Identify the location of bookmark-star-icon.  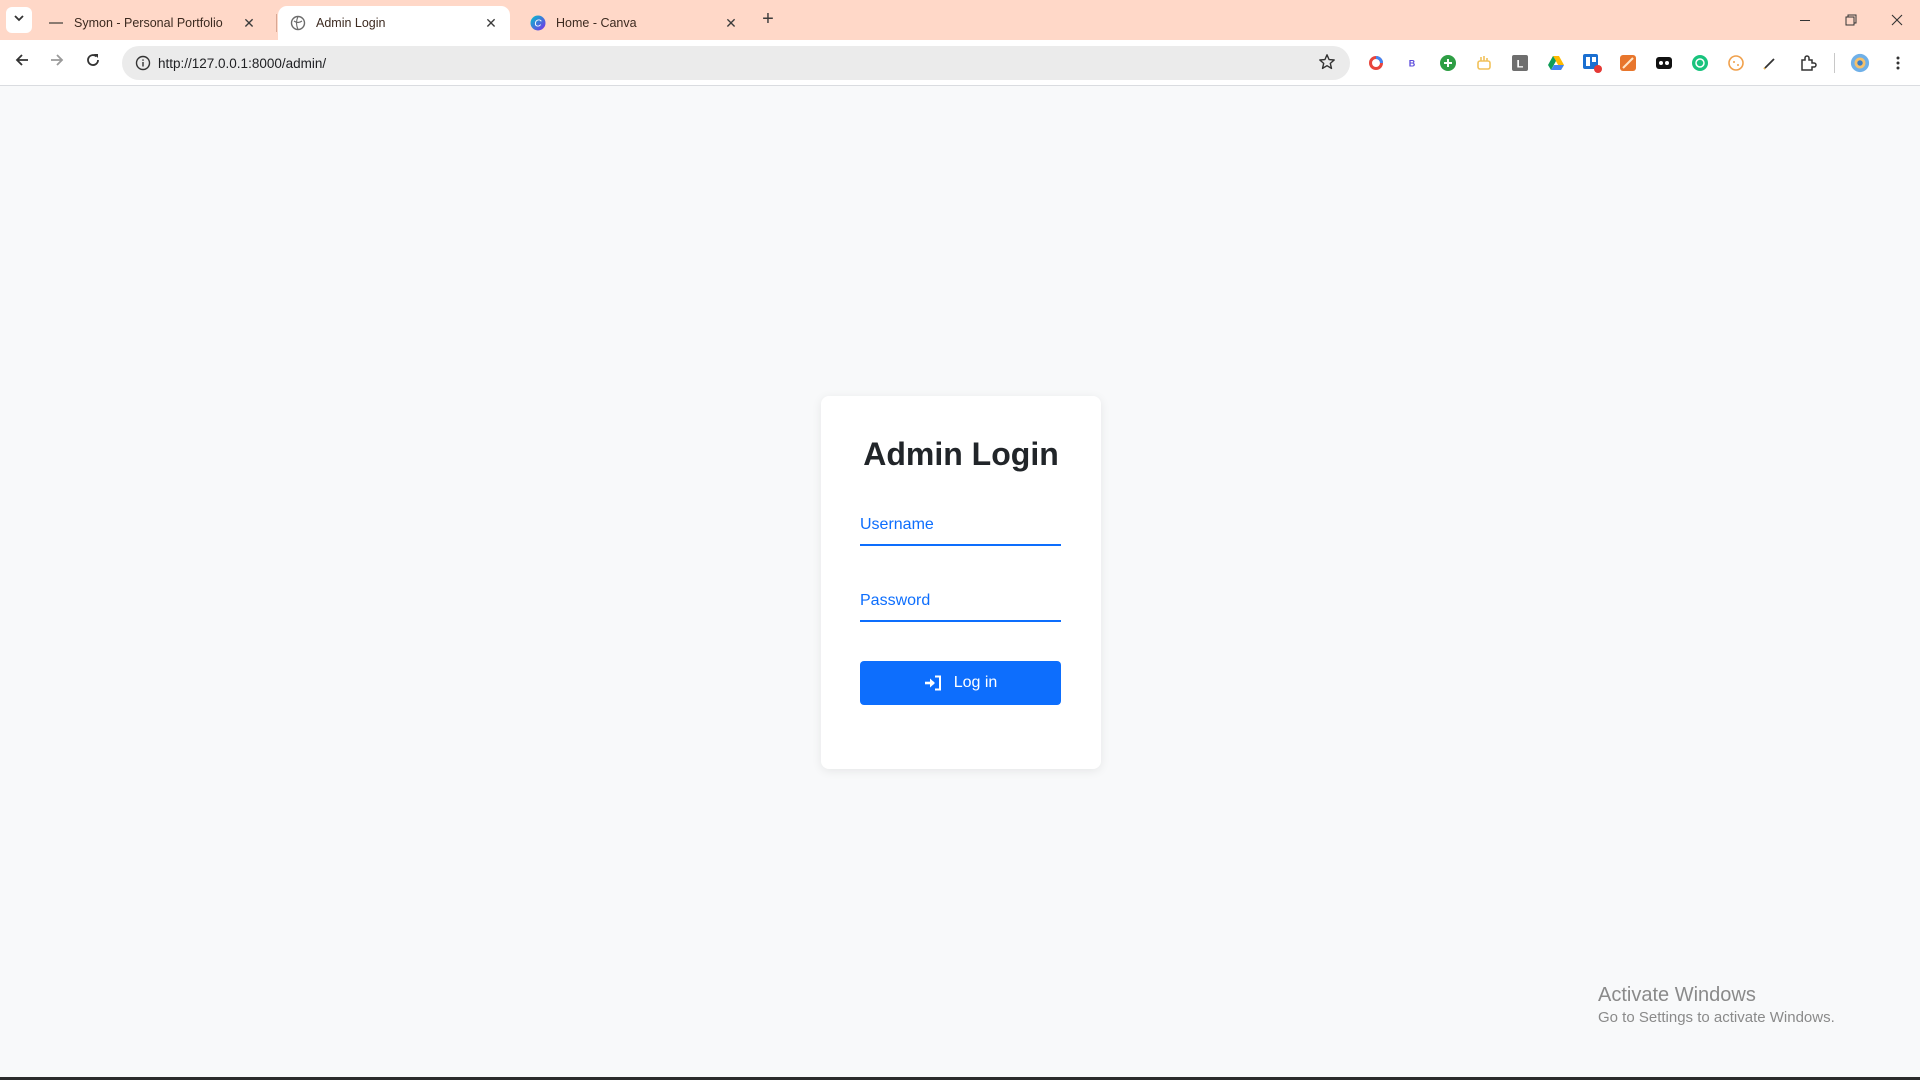
(1327, 64).